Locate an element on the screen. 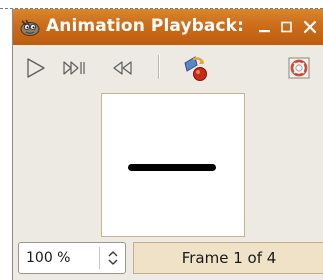 Image resolution: width=323 pixels, height=280 pixels. window-title: Animation Playback: is located at coordinates (145, 26).